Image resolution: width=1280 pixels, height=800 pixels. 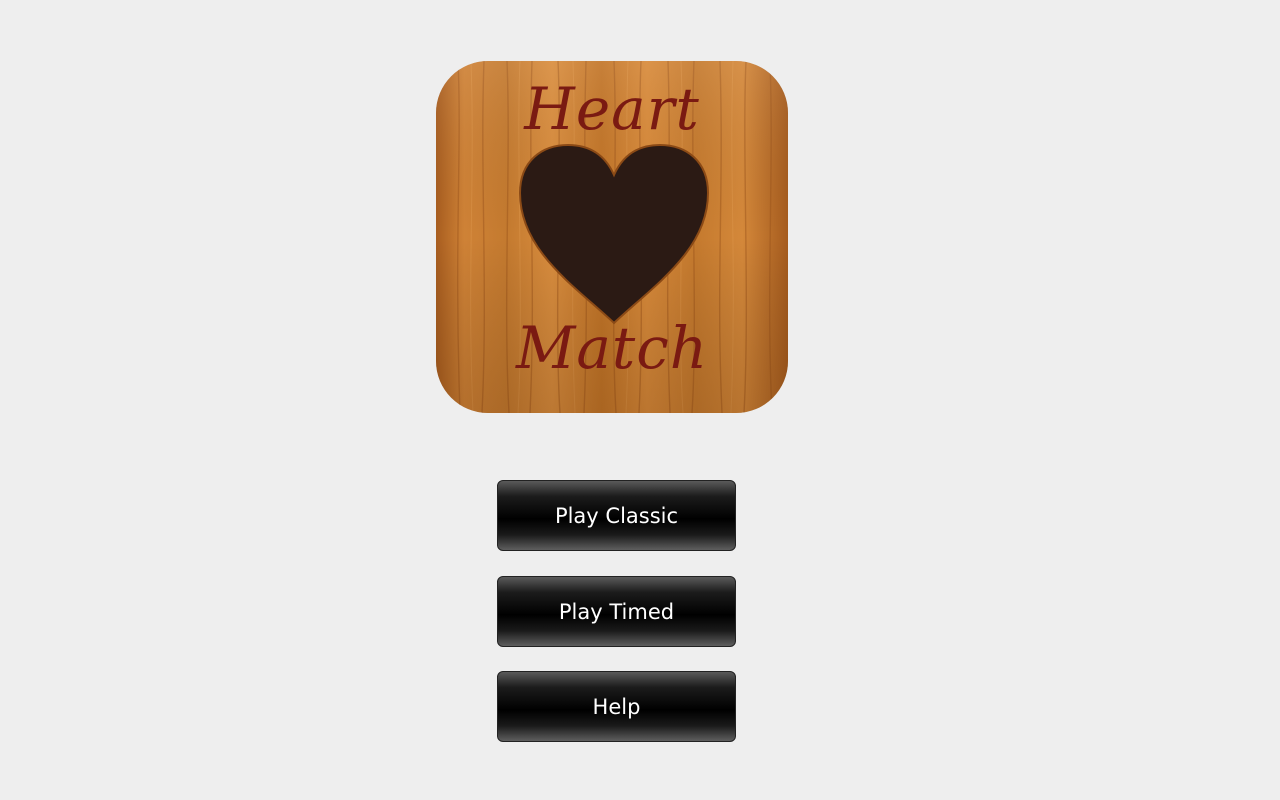 I want to click on play-classic-button: Play Classic, so click(x=616, y=515).